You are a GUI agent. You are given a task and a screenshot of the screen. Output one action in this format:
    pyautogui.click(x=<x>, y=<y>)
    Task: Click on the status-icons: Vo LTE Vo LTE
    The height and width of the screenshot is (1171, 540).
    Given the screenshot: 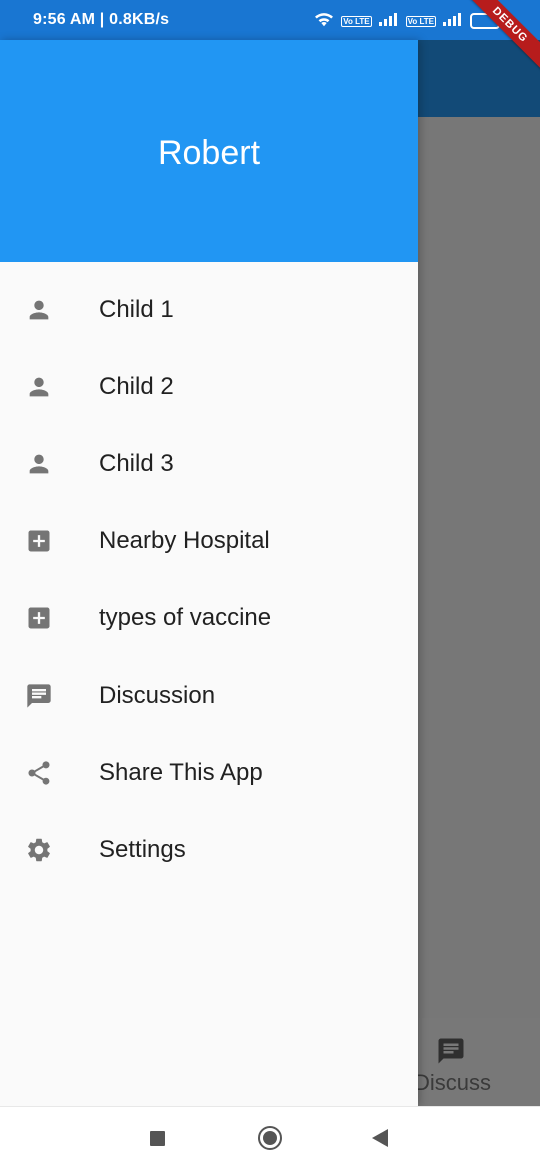 What is the action you would take?
    pyautogui.click(x=406, y=21)
    